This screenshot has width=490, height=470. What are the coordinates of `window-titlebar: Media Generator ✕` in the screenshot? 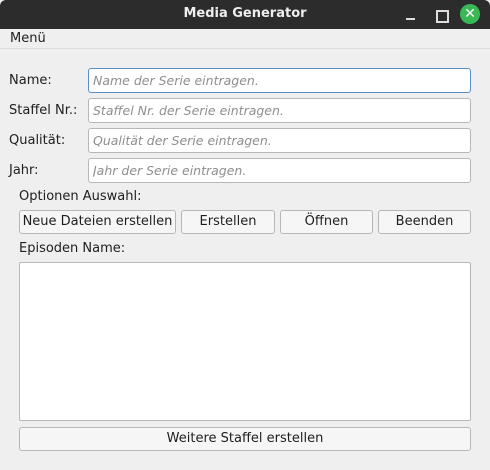 It's located at (245, 14).